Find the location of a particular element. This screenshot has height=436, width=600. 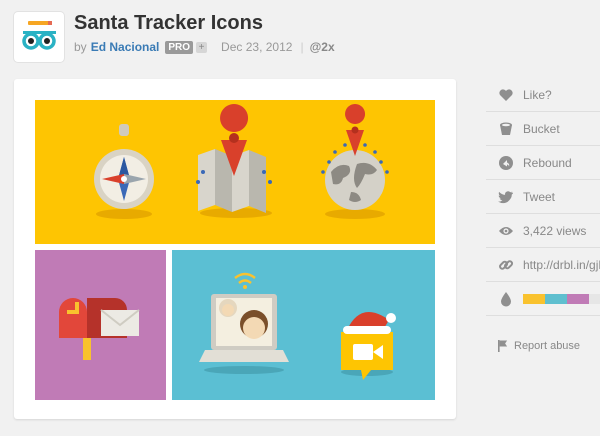

short-link-label: http://drbl.in/gjD is located at coordinates (561, 264).